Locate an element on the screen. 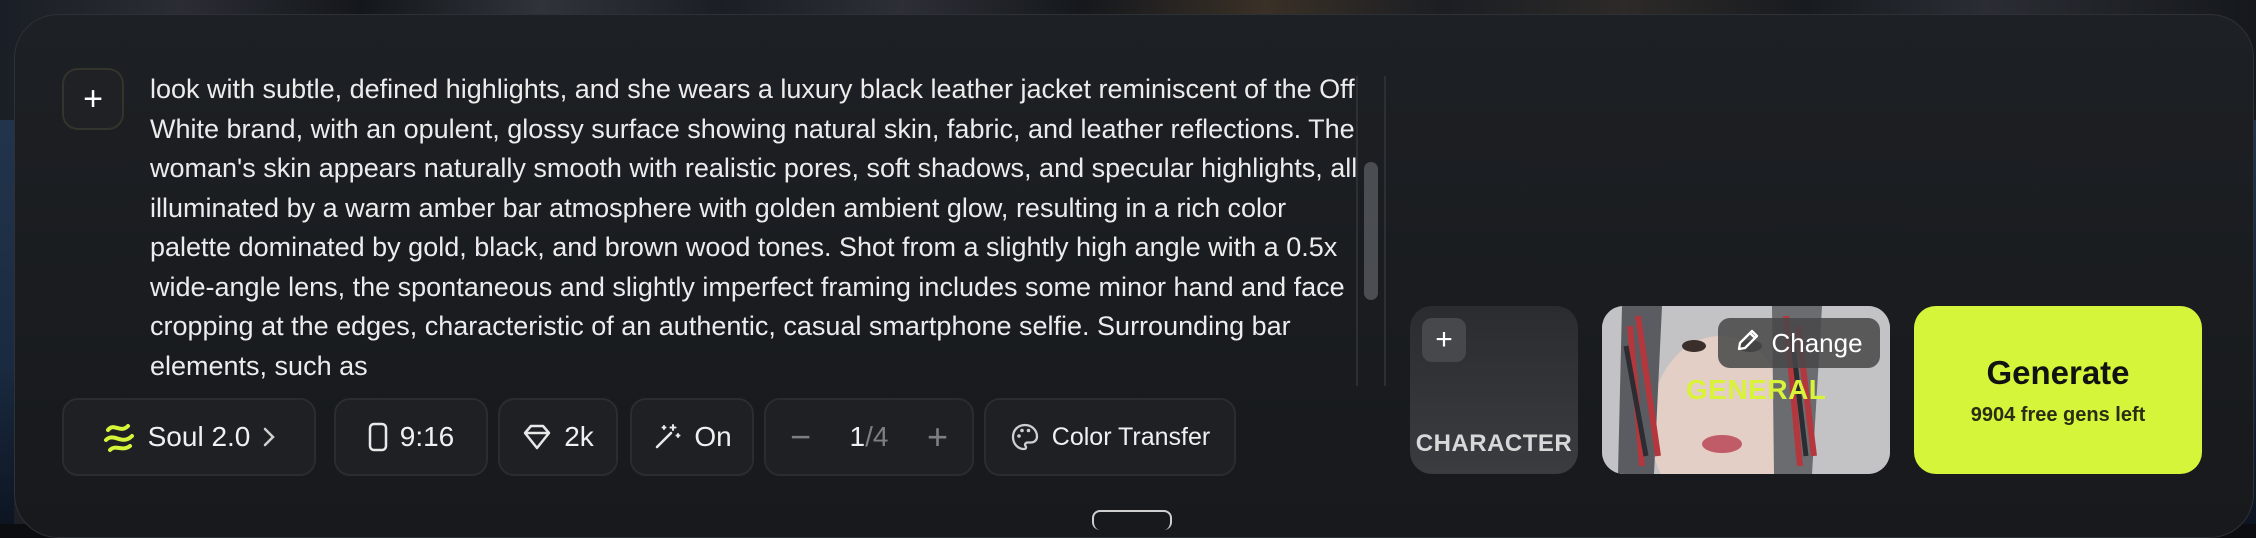 Image resolution: width=2256 pixels, height=538 pixels. character-card: + CHARACTER is located at coordinates (1494, 390).